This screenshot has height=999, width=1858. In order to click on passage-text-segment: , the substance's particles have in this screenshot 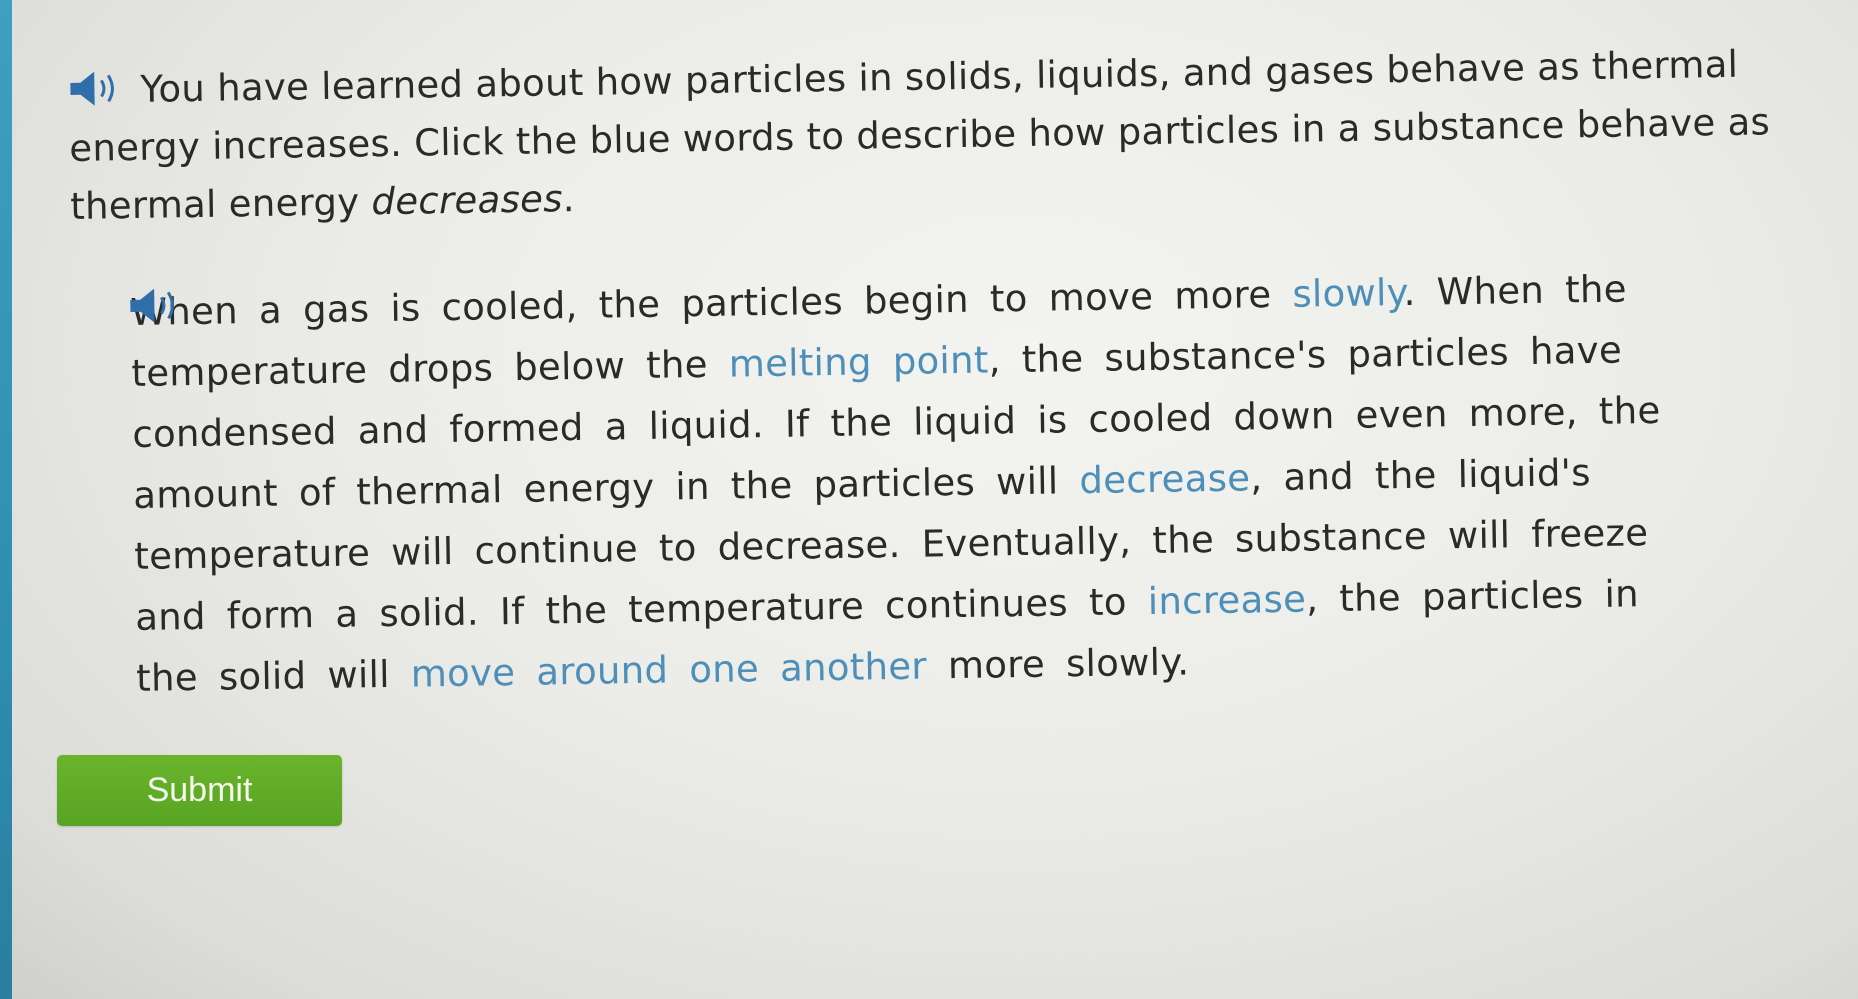, I will do `click(1305, 355)`.